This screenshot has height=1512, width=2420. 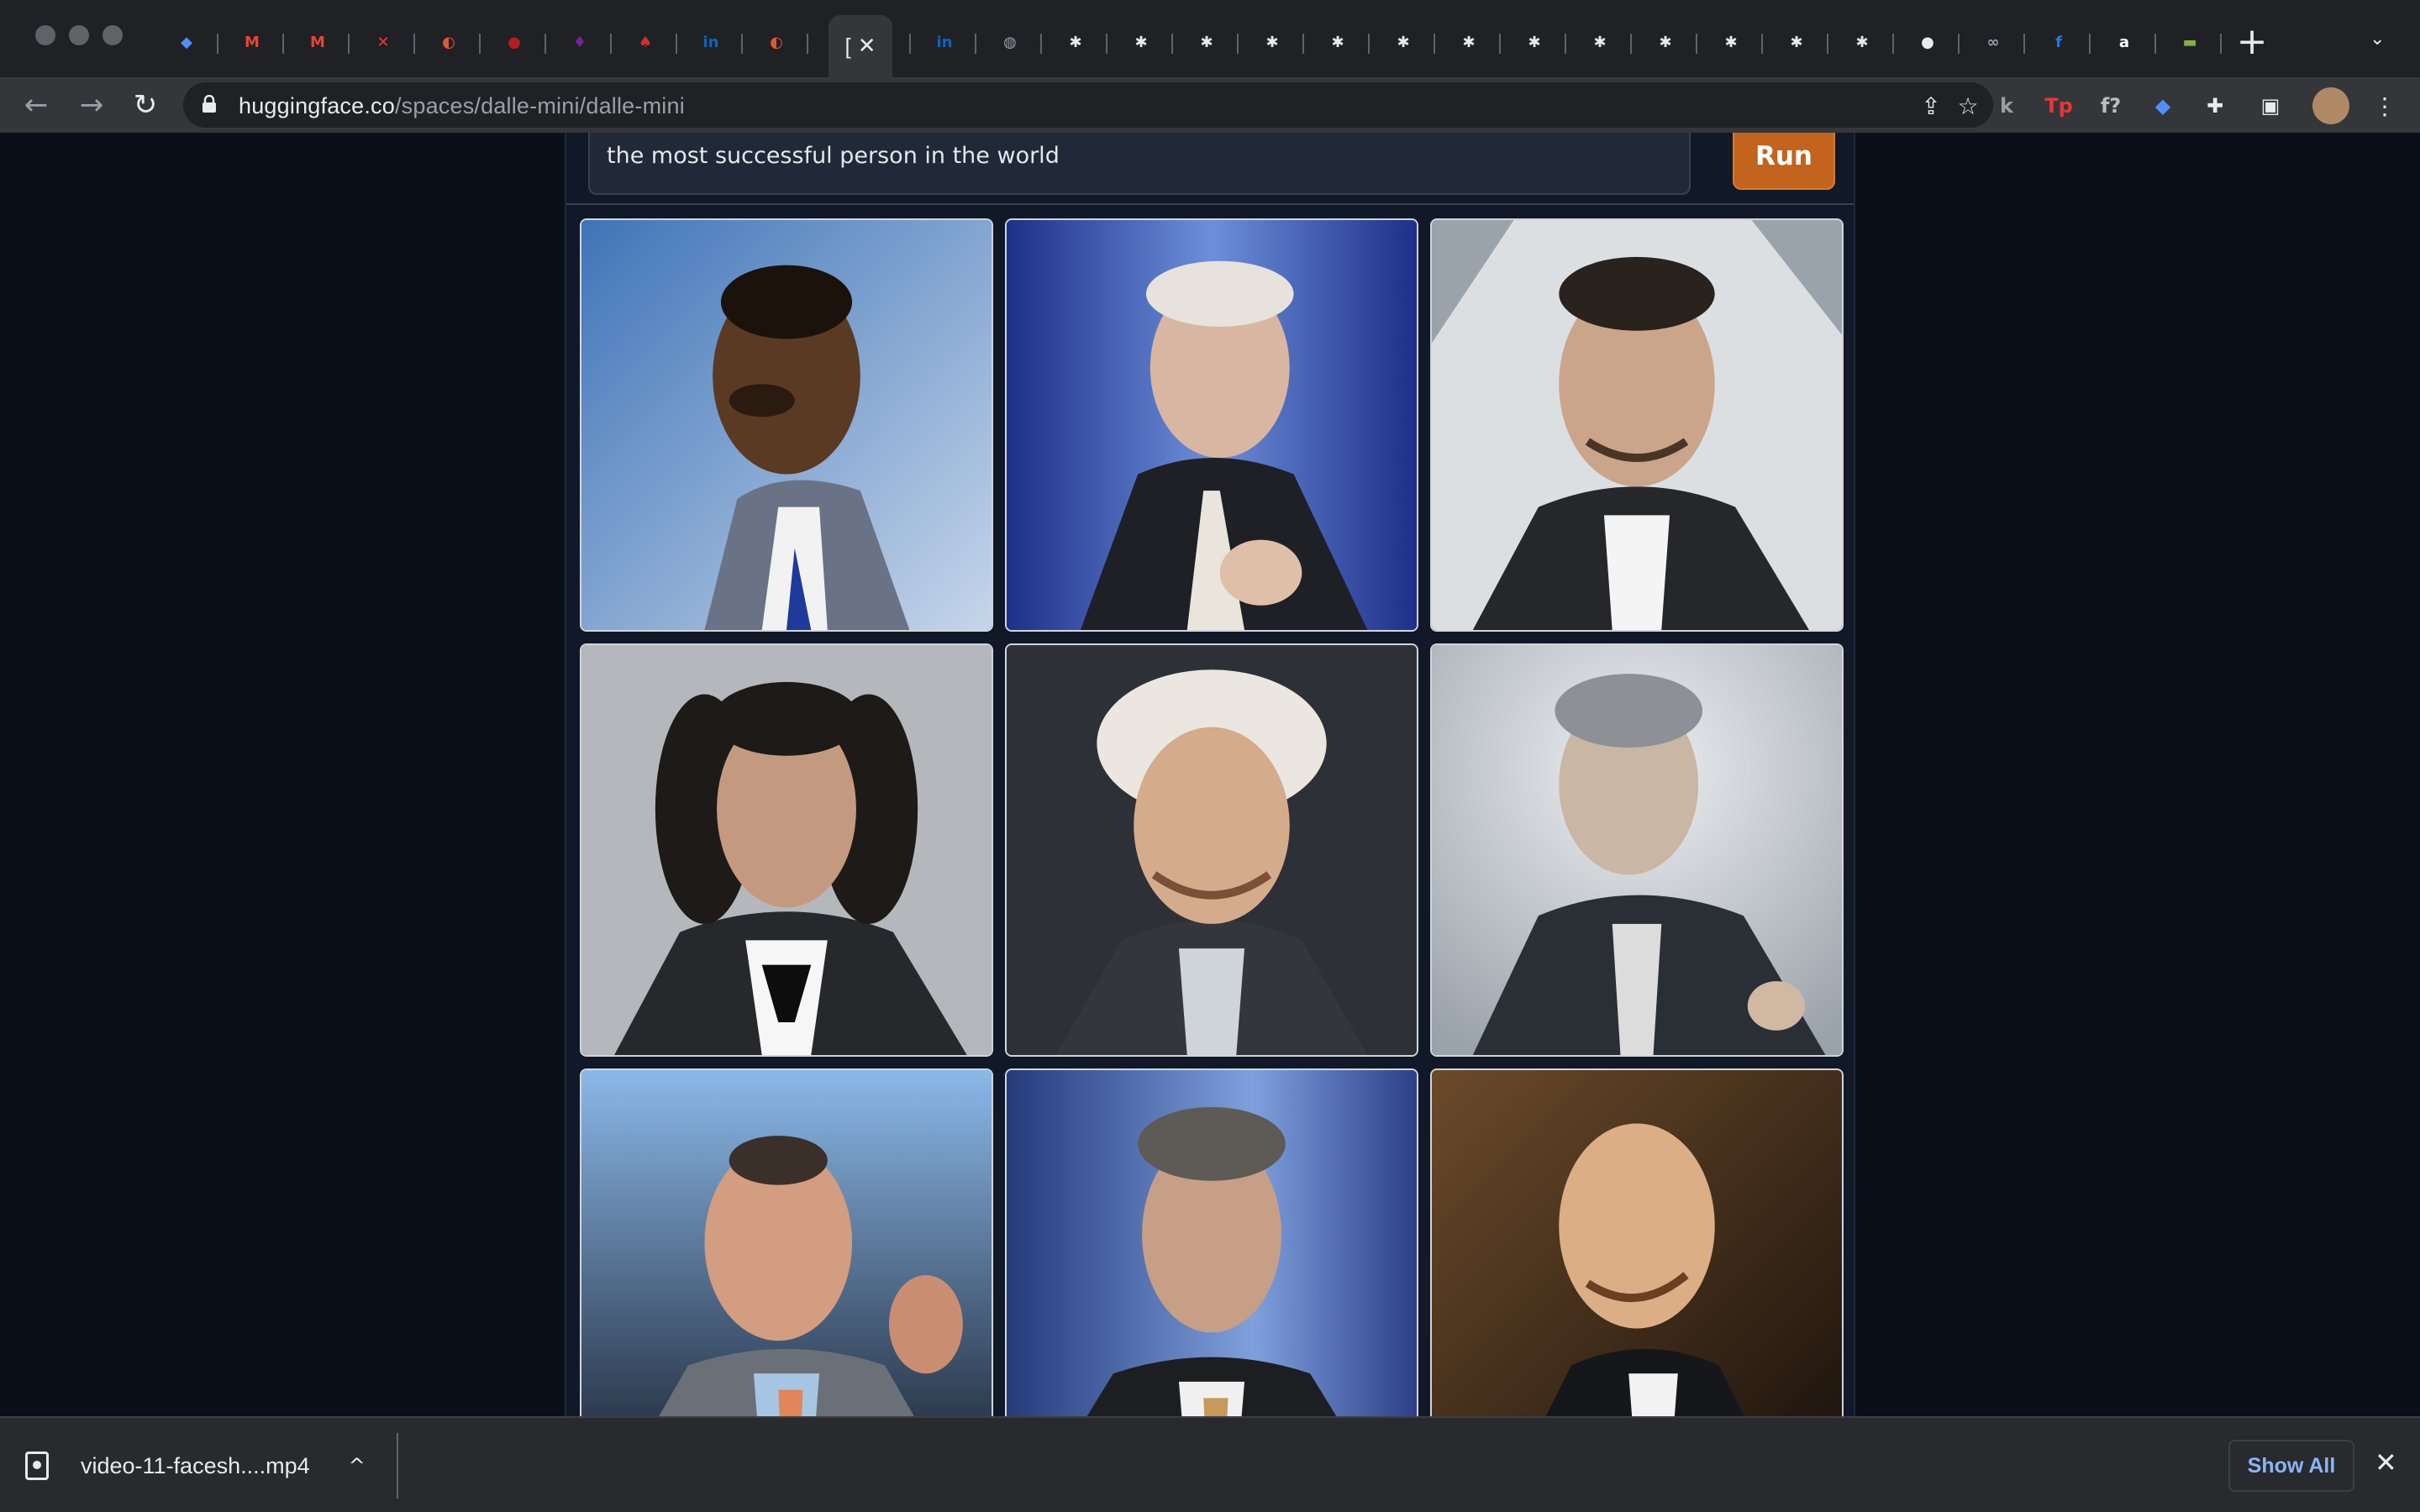 I want to click on green-card-icon: ▬, so click(x=2189, y=42).